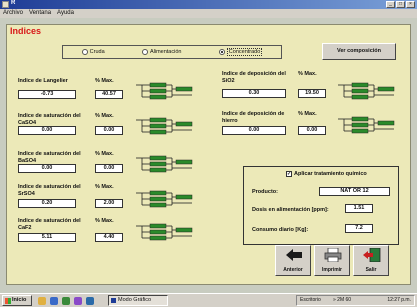  What do you see at coordinates (49, 119) in the screenshot?
I see `caso4-label: Indice de saturación del CaSO4` at bounding box center [49, 119].